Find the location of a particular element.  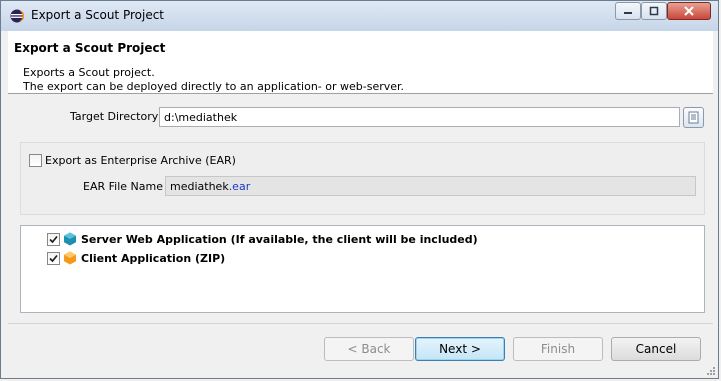

minimize-icon is located at coordinates (628, 13).